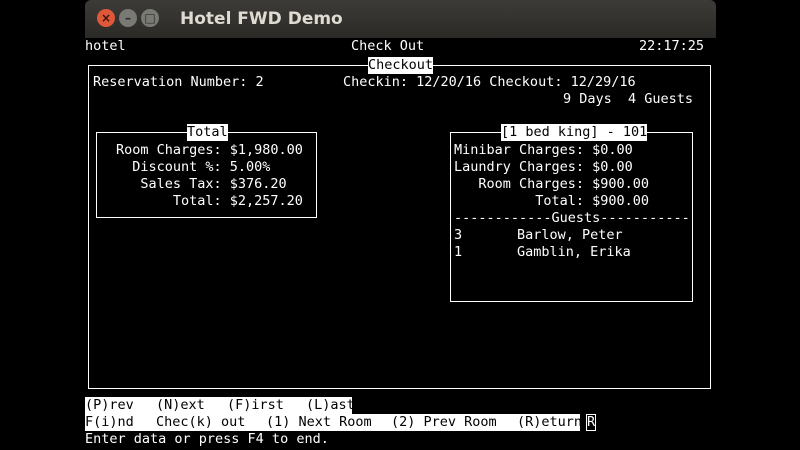 This screenshot has height=450, width=800. I want to click on guest-number: 1, so click(458, 252).